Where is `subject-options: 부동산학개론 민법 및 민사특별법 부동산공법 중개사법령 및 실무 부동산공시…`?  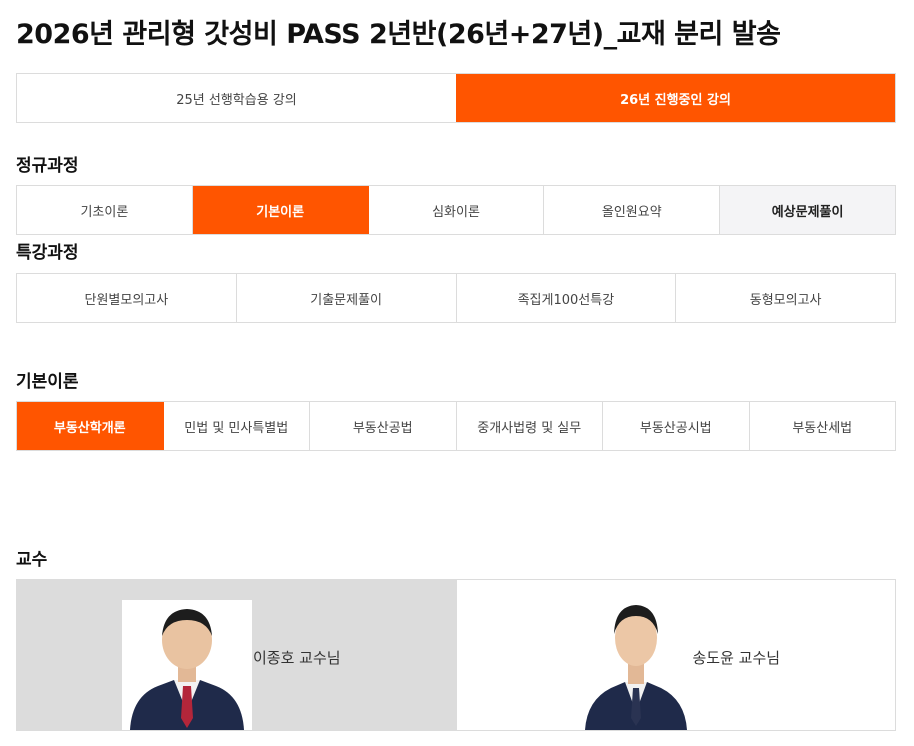 subject-options: 부동산학개론 민법 및 민사특별법 부동산공법 중개사법령 및 실무 부동산공시… is located at coordinates (456, 426).